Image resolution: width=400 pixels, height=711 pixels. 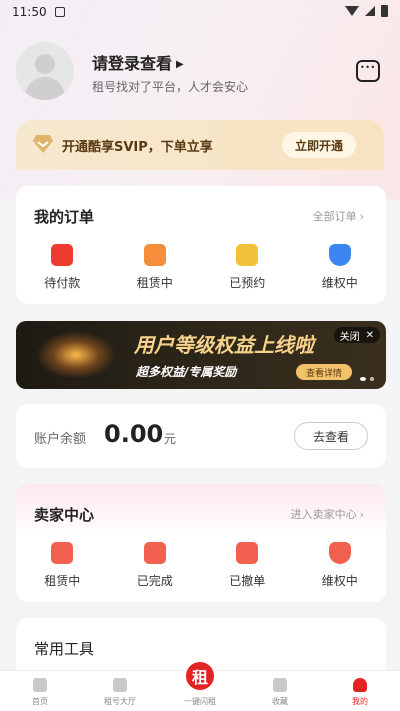 I want to click on order-dispute: 维权中, so click(x=340, y=267).